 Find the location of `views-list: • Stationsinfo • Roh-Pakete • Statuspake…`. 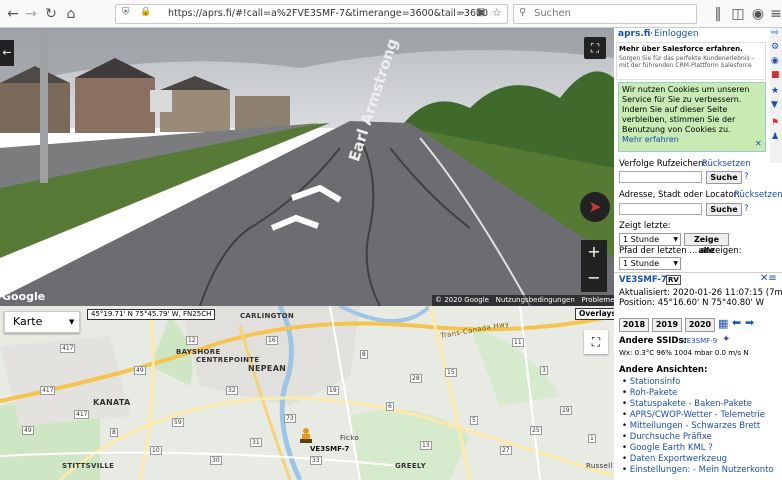

views-list: • Stationsinfo • Roh-Pakete • Statuspake… is located at coordinates (698, 426).